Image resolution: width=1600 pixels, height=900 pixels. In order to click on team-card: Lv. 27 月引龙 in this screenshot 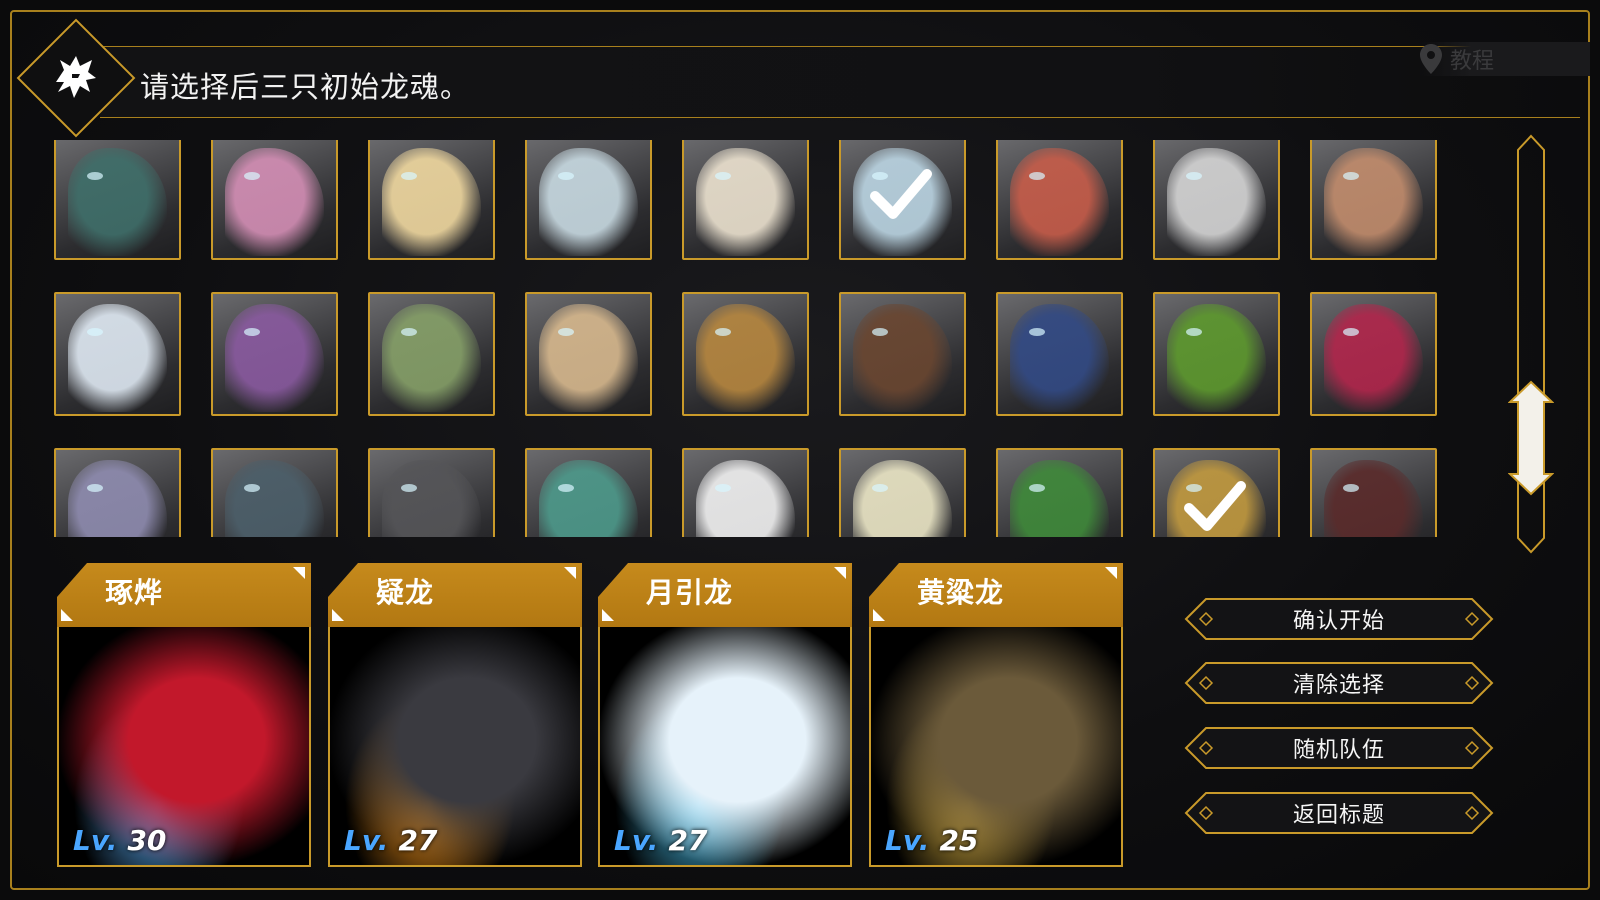, I will do `click(725, 715)`.